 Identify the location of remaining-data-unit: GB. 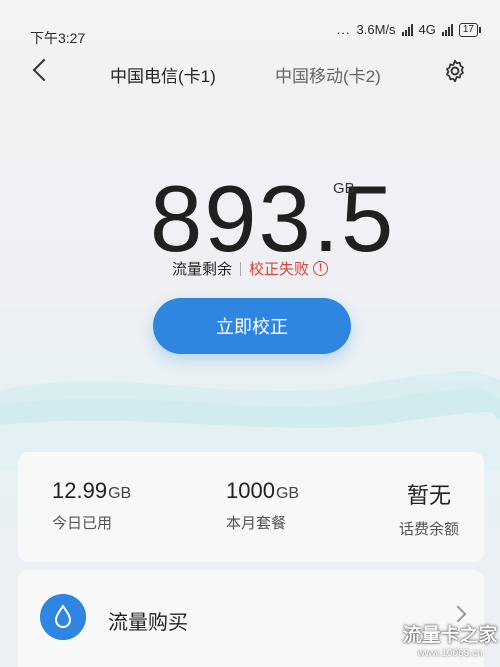
(344, 188).